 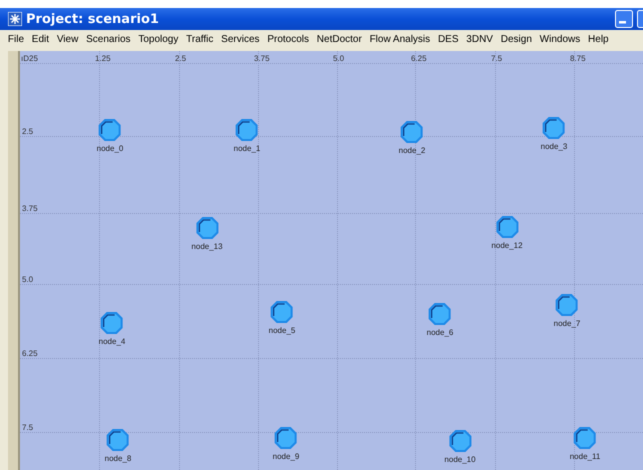 What do you see at coordinates (40, 39) in the screenshot?
I see `menu-item: Edit` at bounding box center [40, 39].